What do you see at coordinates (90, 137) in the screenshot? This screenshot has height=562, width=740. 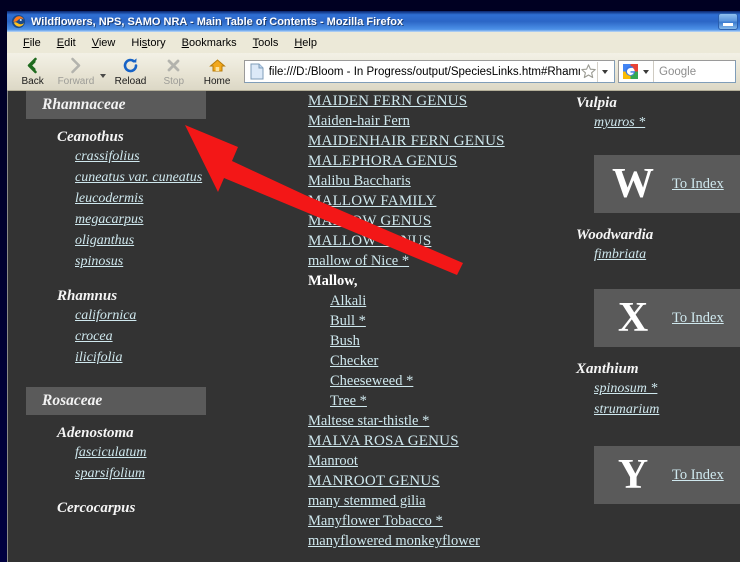 I see `genus-ceanothus: Ceanothus` at bounding box center [90, 137].